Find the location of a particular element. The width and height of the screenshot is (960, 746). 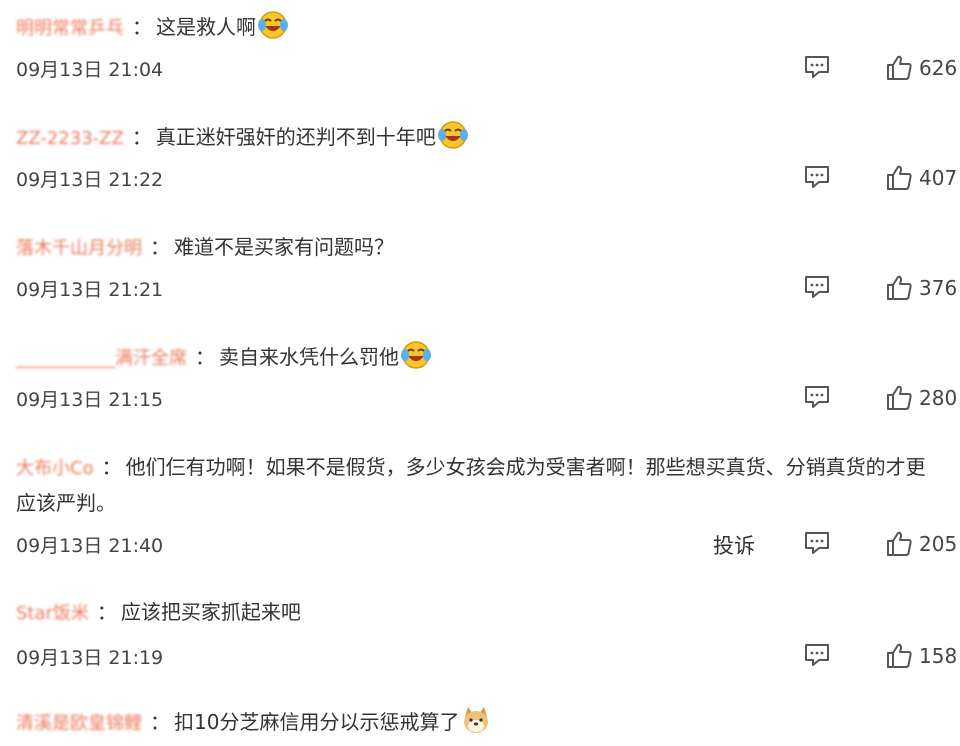

like-count: 280 is located at coordinates (938, 398).